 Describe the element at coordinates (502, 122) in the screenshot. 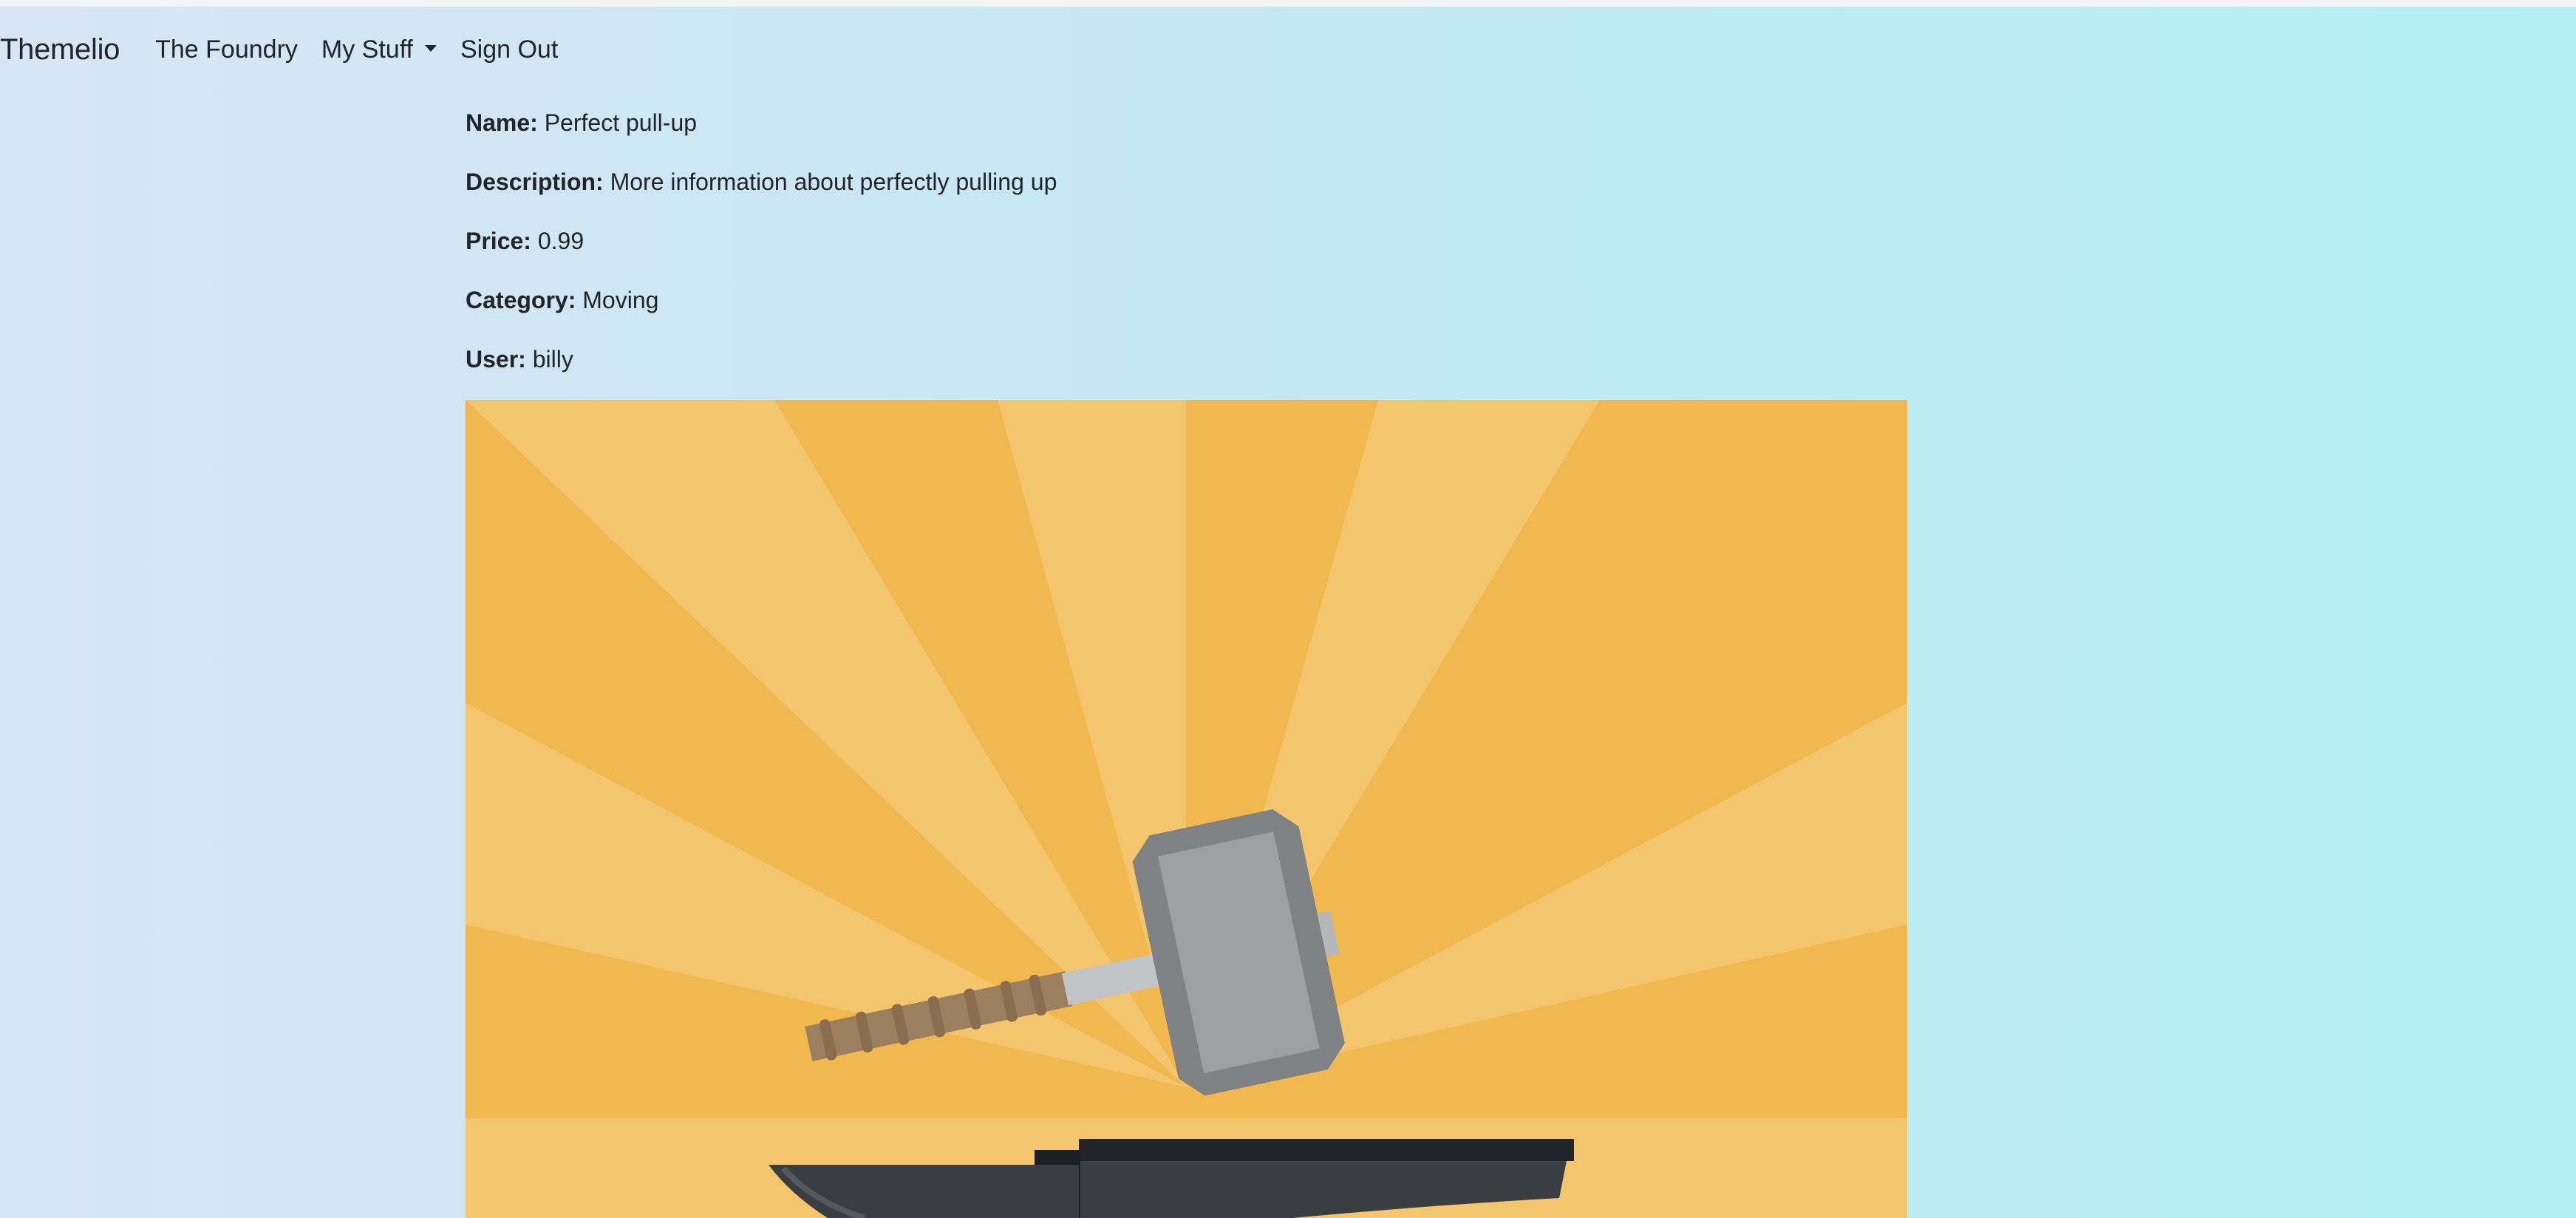

I see `item-name-label: Name:` at that location.